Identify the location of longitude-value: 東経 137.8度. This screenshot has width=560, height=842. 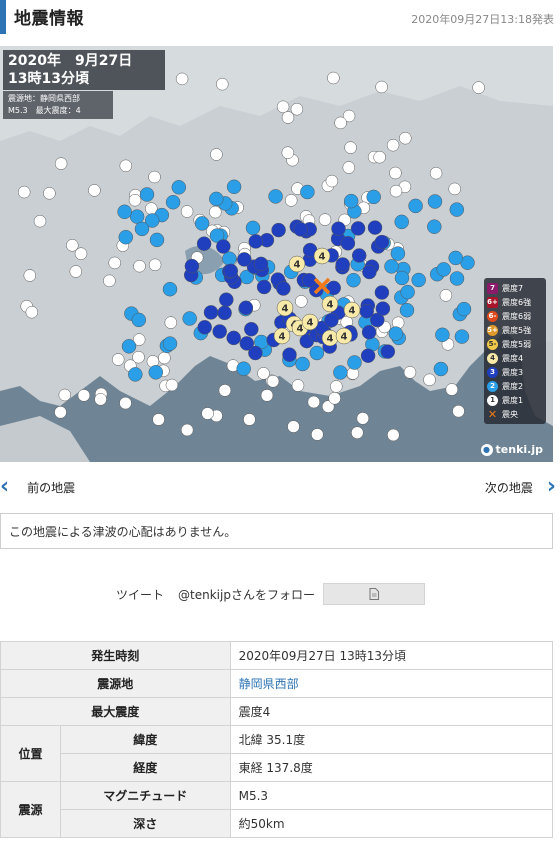
(391, 767).